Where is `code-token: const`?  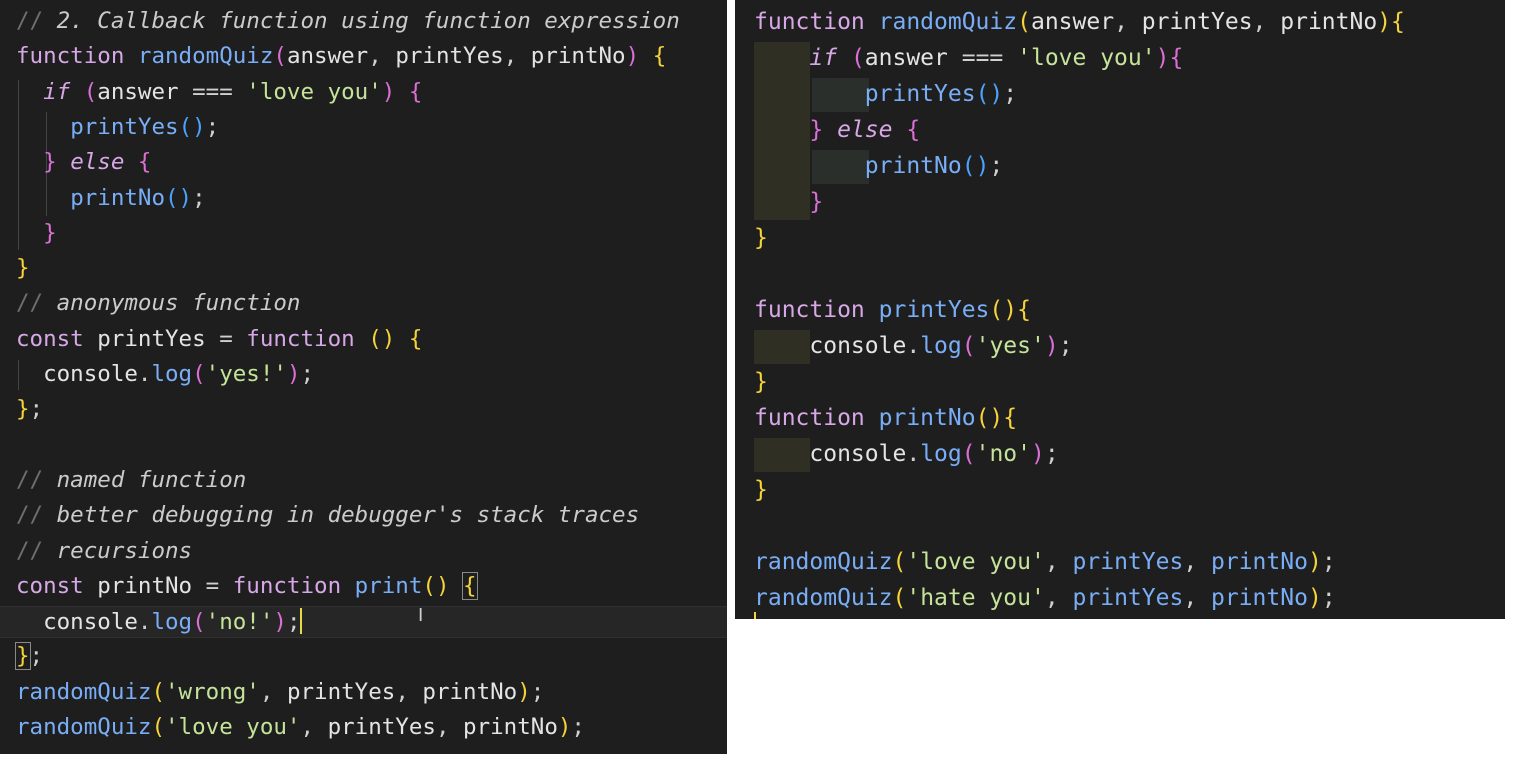
code-token: const is located at coordinates (57, 585).